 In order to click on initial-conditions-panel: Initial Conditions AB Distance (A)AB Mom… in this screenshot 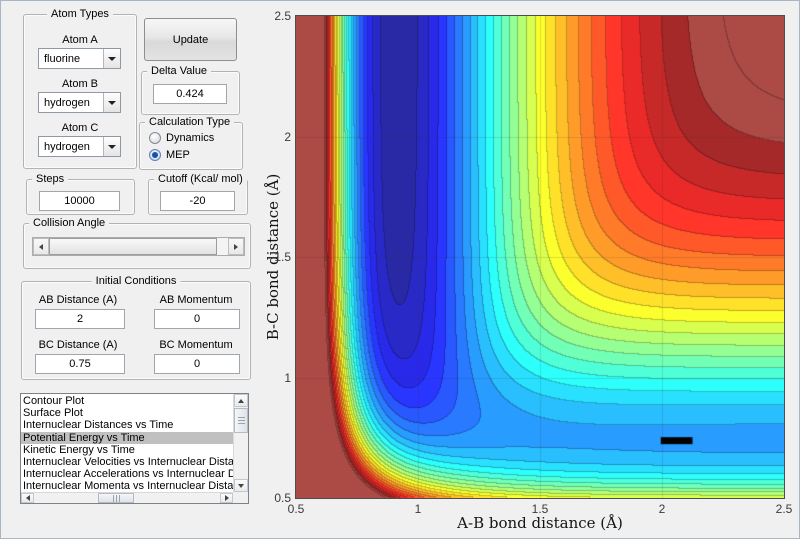, I will do `click(136, 327)`.